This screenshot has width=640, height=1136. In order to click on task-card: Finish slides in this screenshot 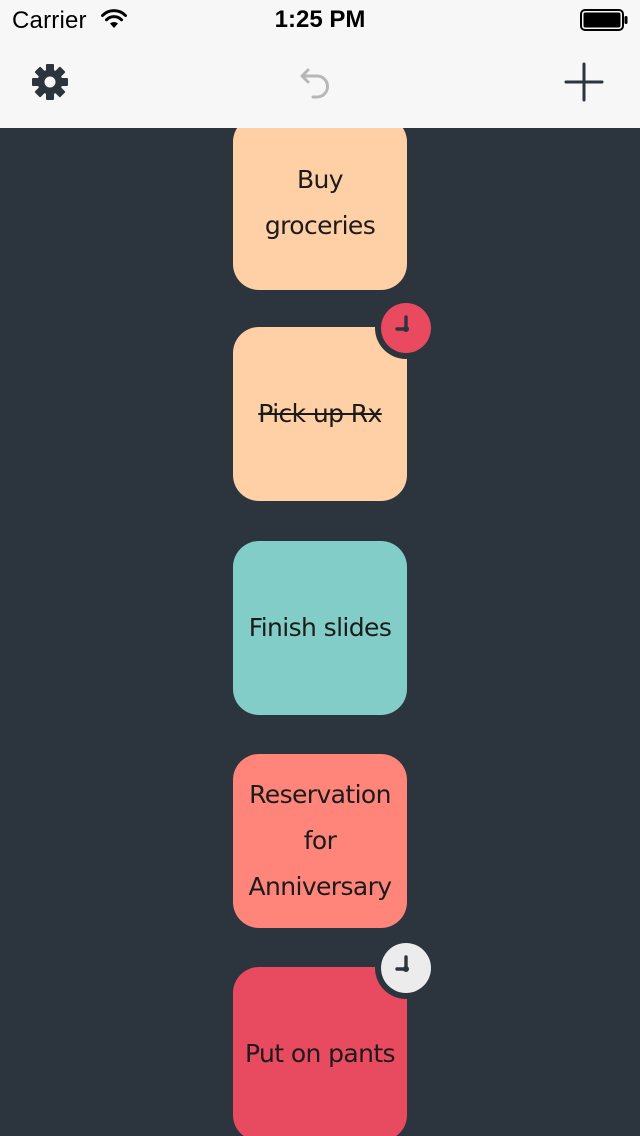, I will do `click(320, 628)`.